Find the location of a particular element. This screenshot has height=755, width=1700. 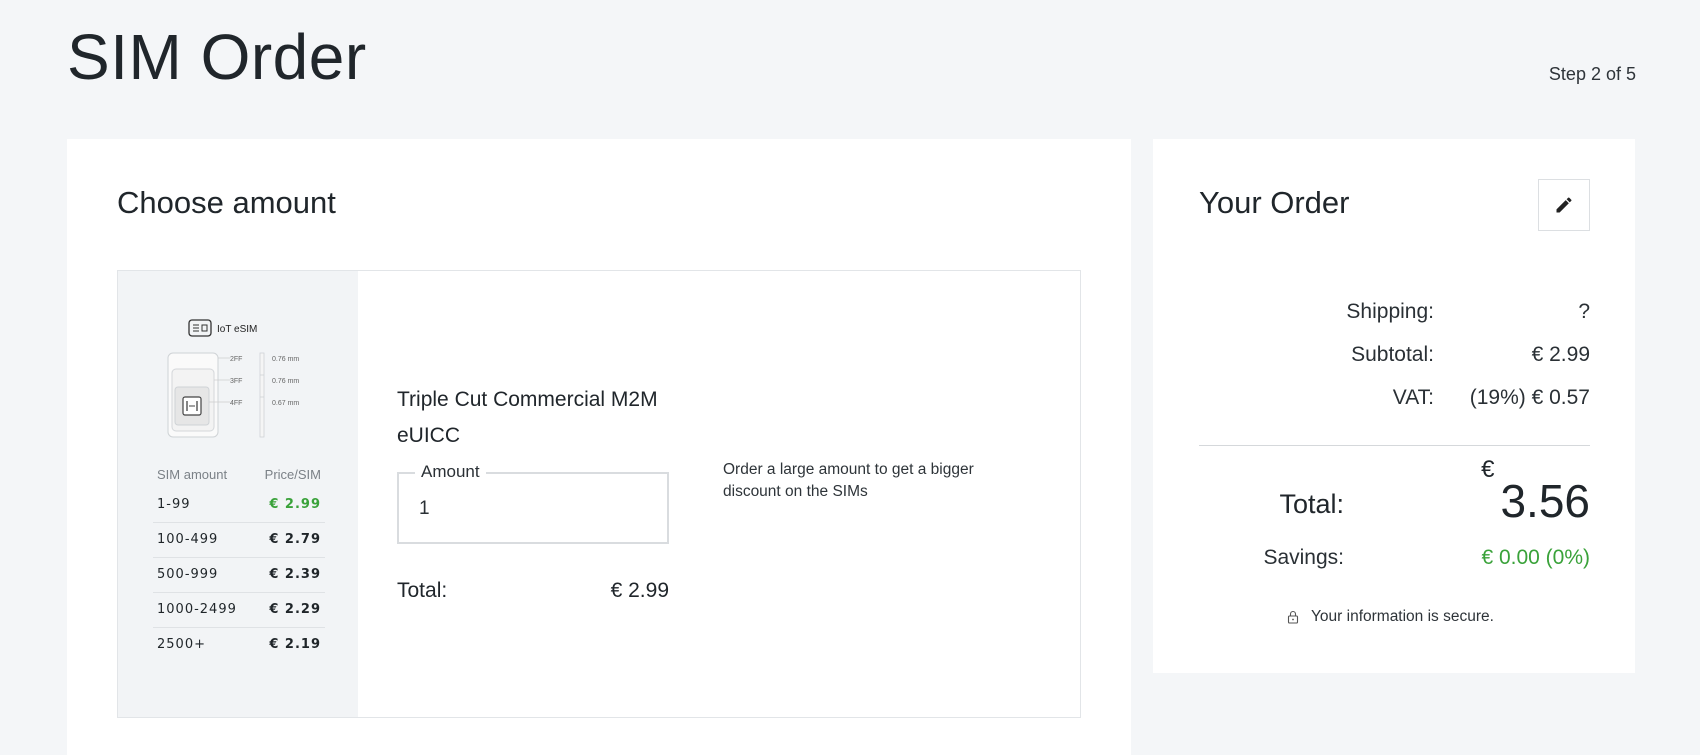

sim-brand-label: IoT eSIM is located at coordinates (237, 329).